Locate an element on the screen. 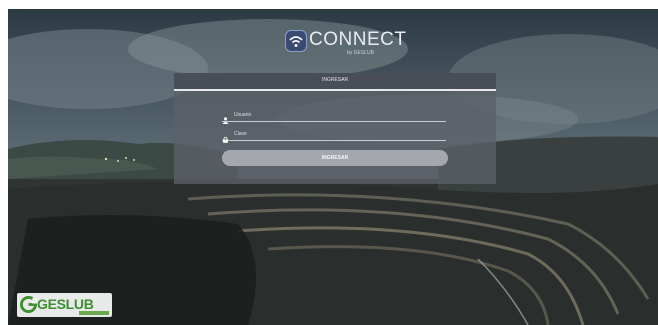  user-icon is located at coordinates (225, 120).